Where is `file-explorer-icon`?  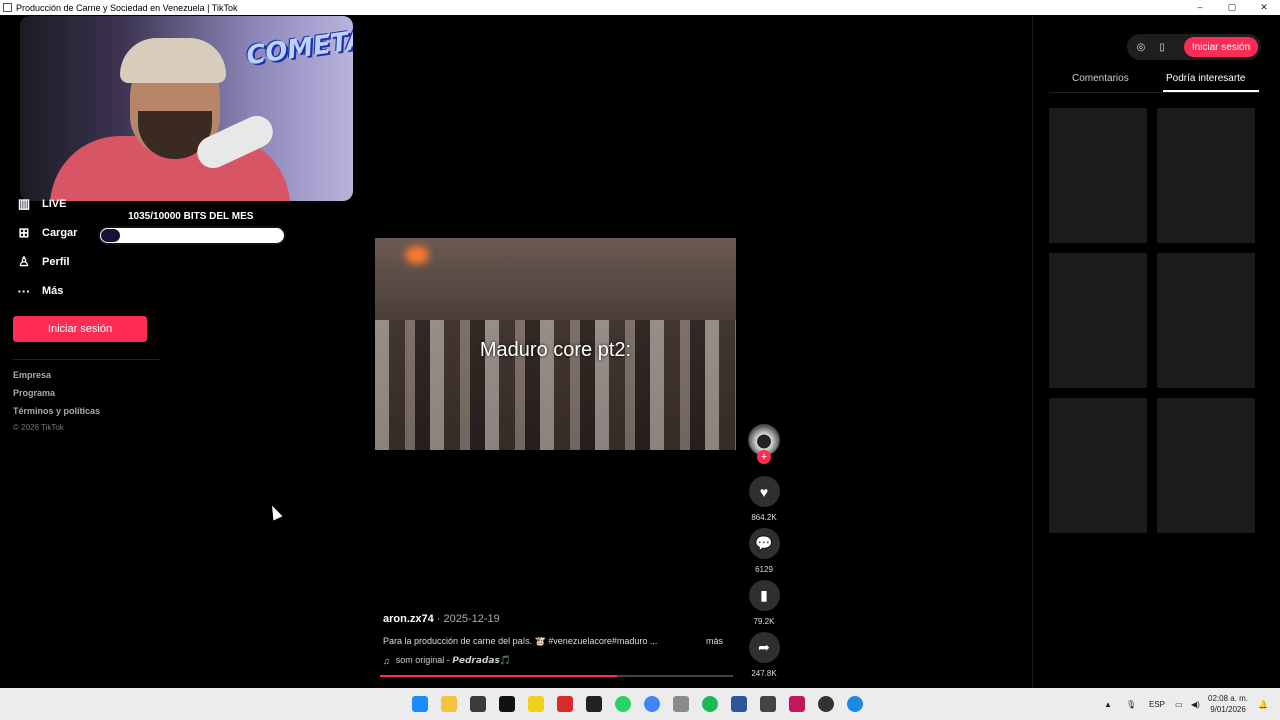 file-explorer-icon is located at coordinates (449, 704).